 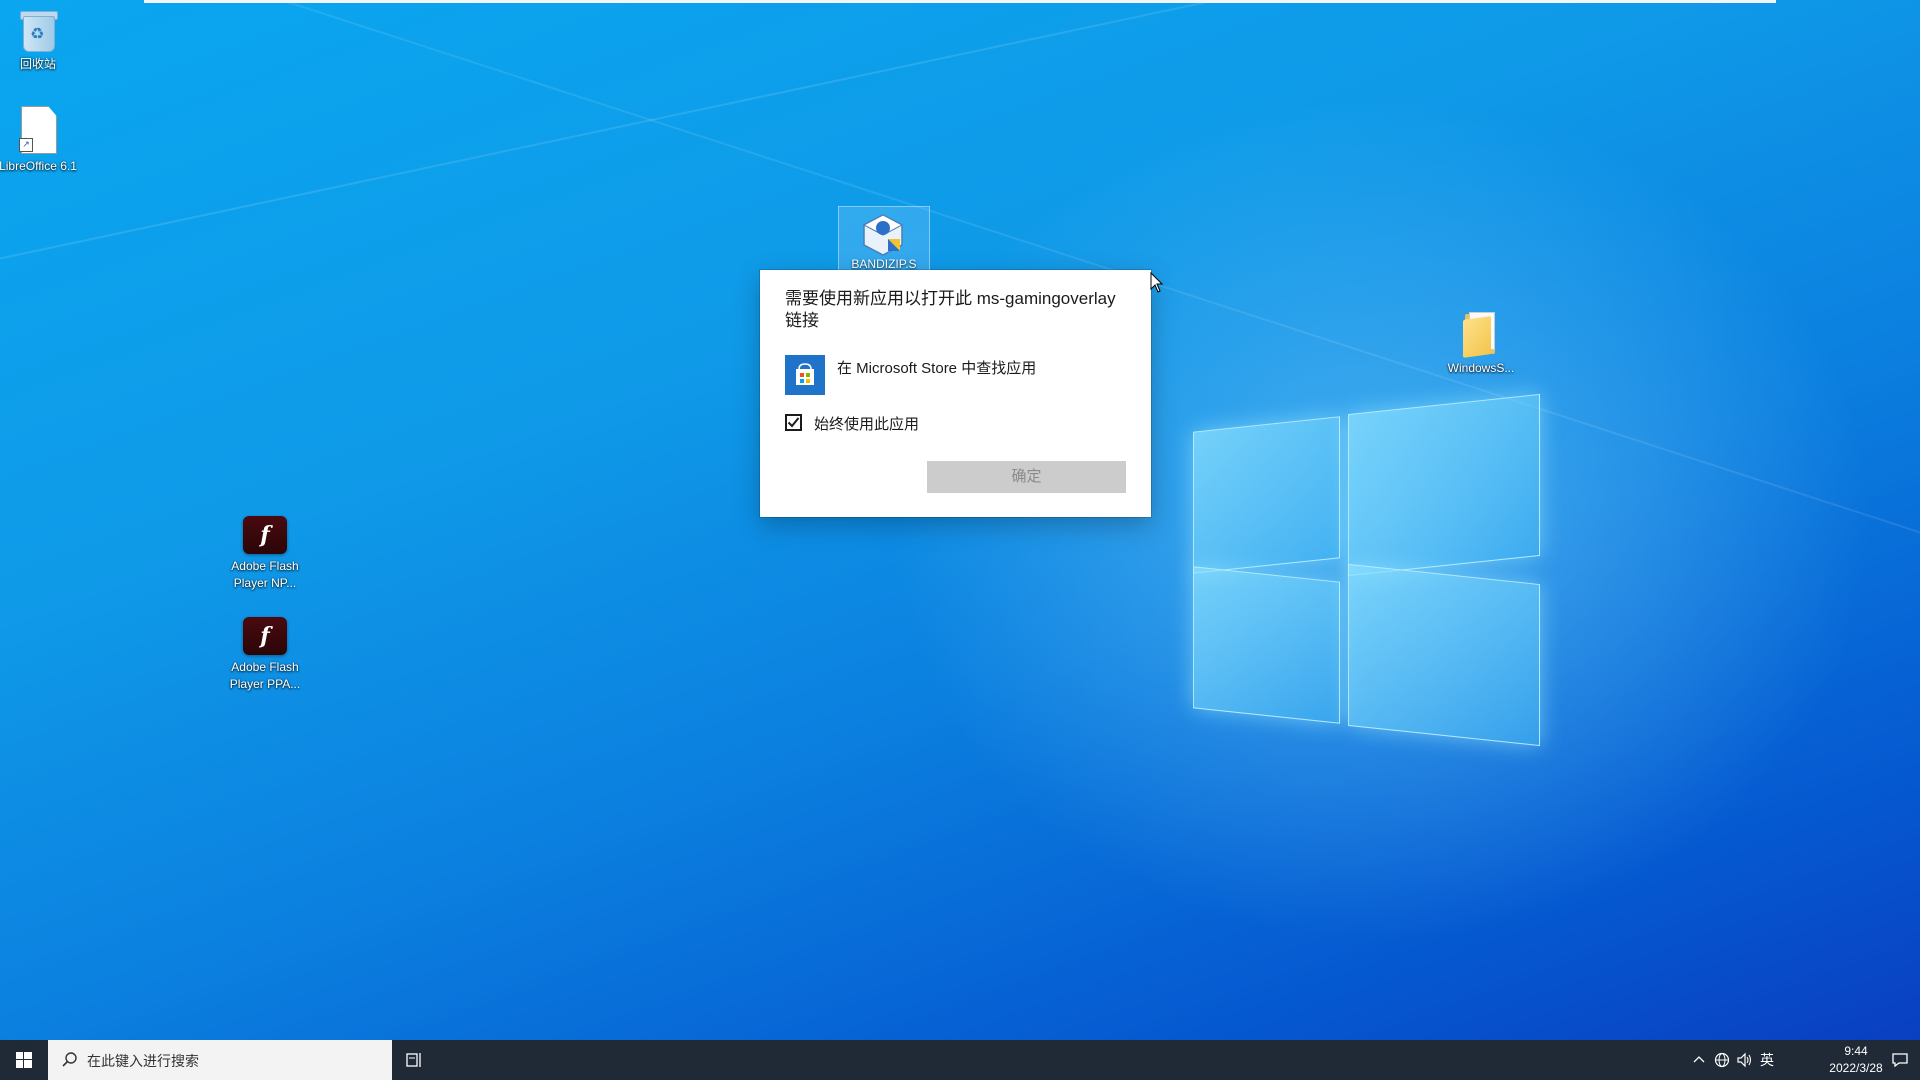 What do you see at coordinates (220, 1060) in the screenshot?
I see `taskbar-search-box: 在此键入进行搜索` at bounding box center [220, 1060].